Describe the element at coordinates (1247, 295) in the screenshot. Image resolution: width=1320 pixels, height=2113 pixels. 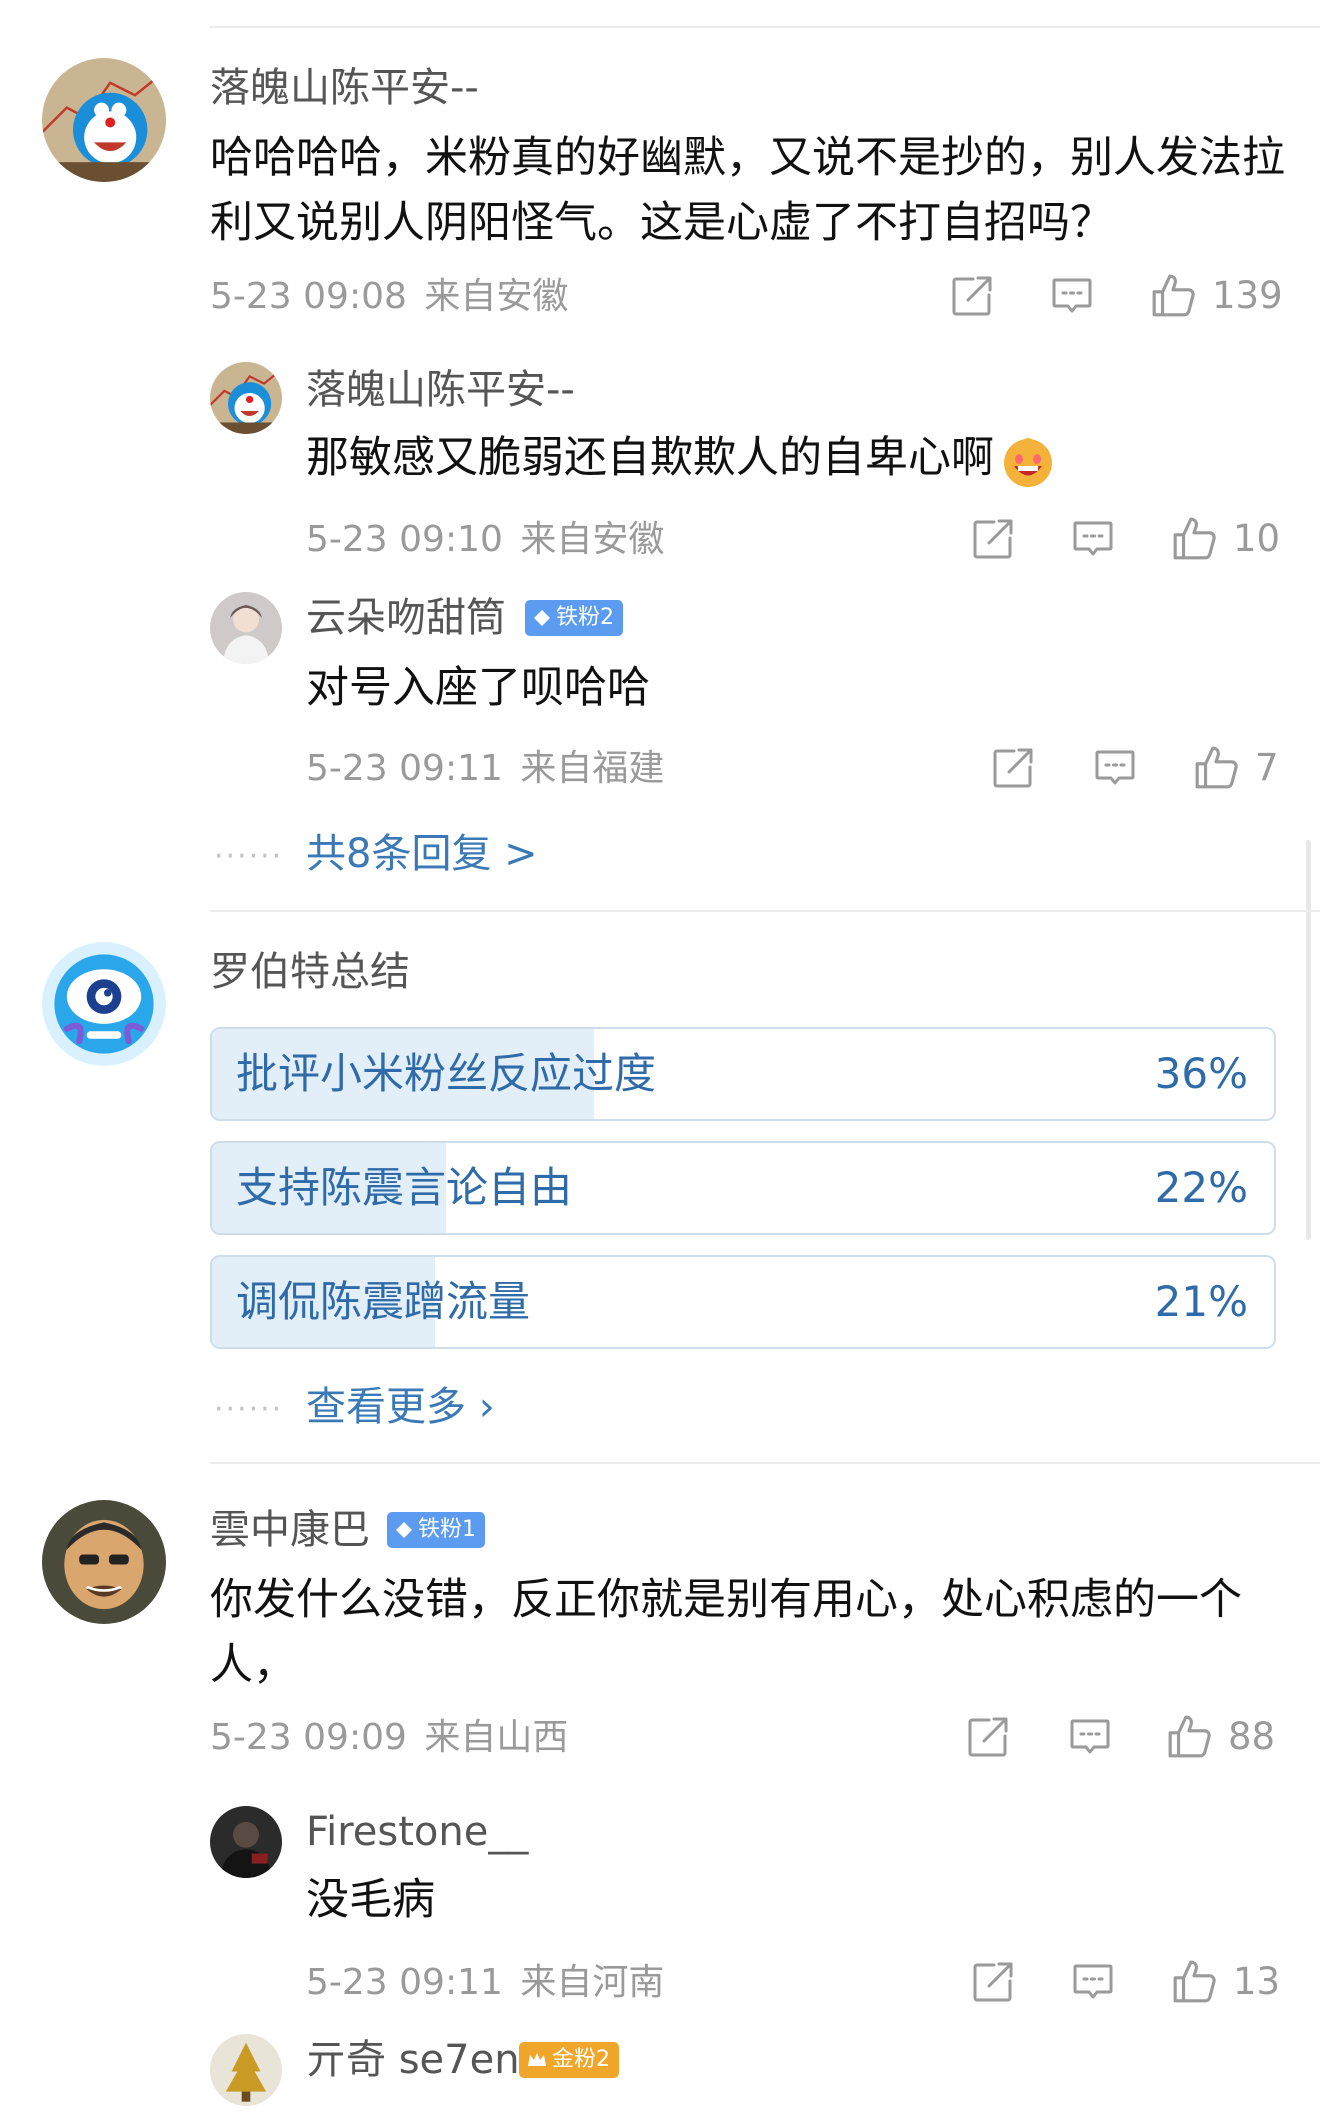
I see `like-count: 139` at that location.